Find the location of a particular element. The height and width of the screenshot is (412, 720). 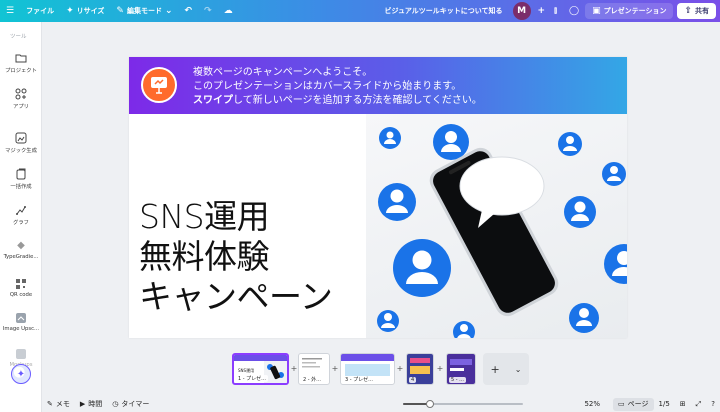

page-thumbnail-4: 4 is located at coordinates (420, 369).